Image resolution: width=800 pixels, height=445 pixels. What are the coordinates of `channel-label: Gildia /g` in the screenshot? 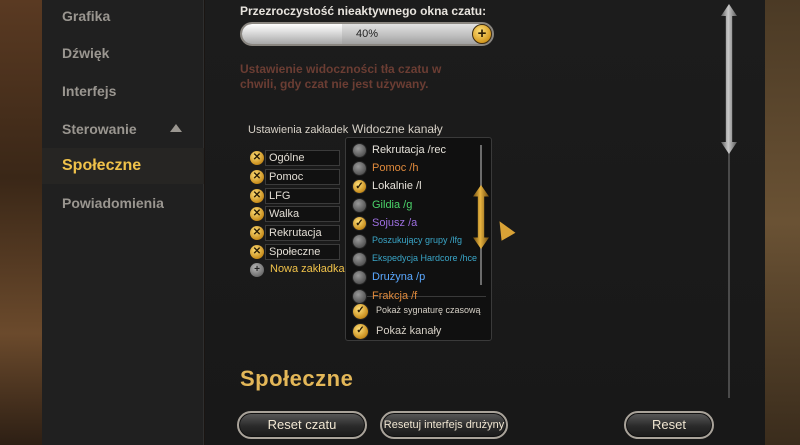 It's located at (392, 204).